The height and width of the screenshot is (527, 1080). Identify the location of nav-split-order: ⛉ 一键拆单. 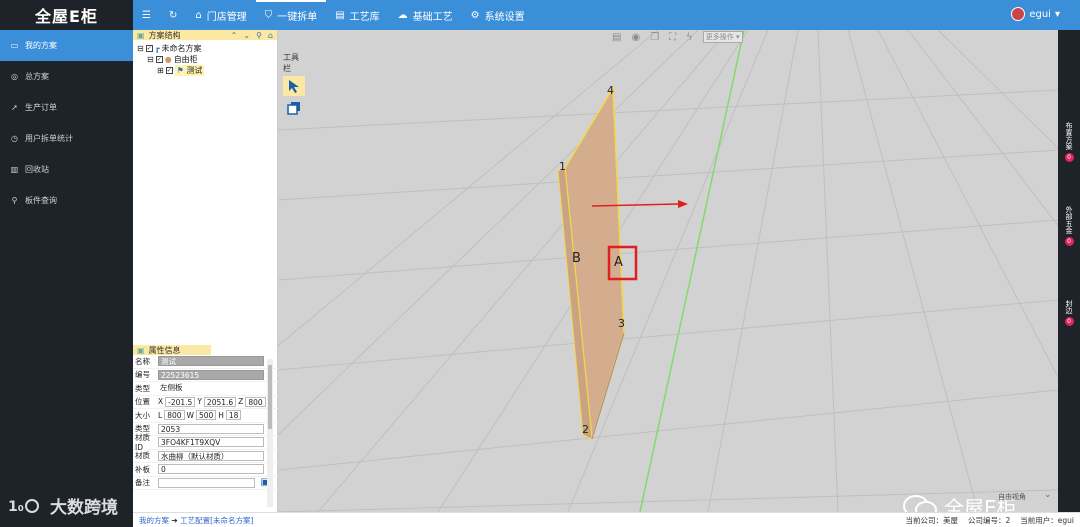
(291, 15).